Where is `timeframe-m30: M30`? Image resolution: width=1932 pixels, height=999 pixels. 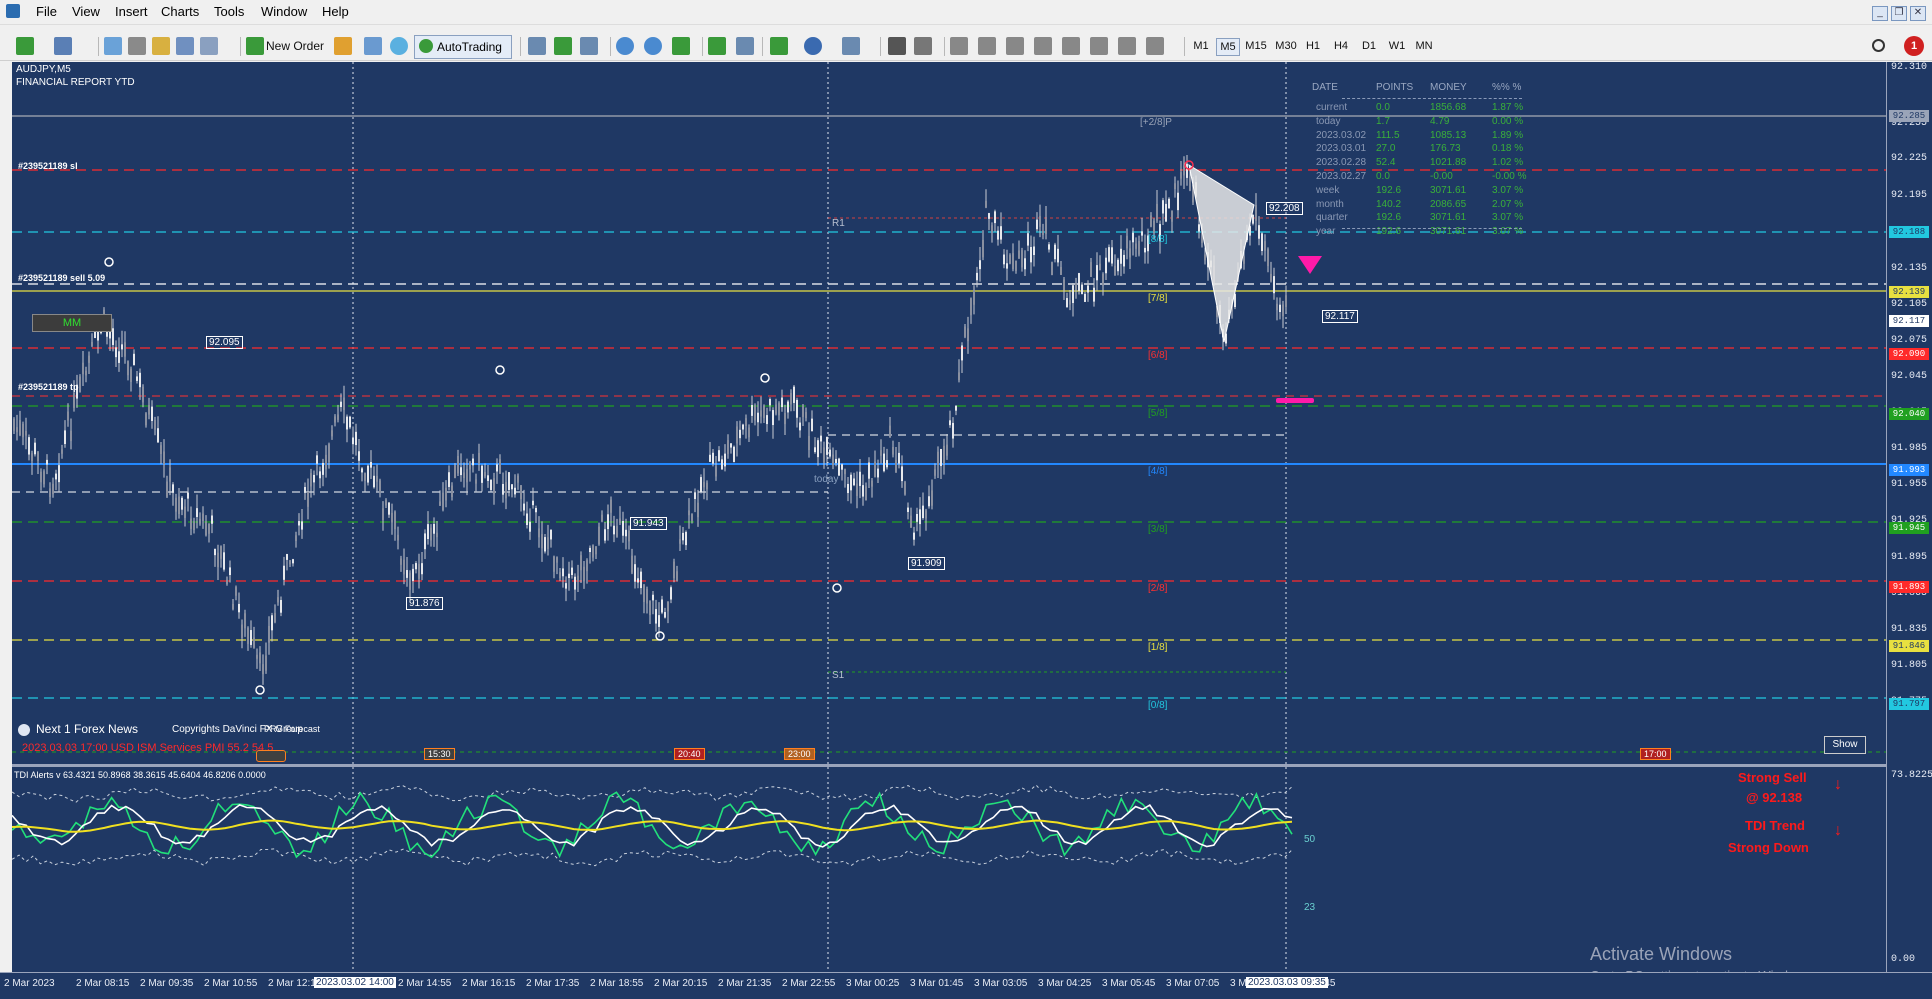
timeframe-m30: M30 is located at coordinates (1286, 46).